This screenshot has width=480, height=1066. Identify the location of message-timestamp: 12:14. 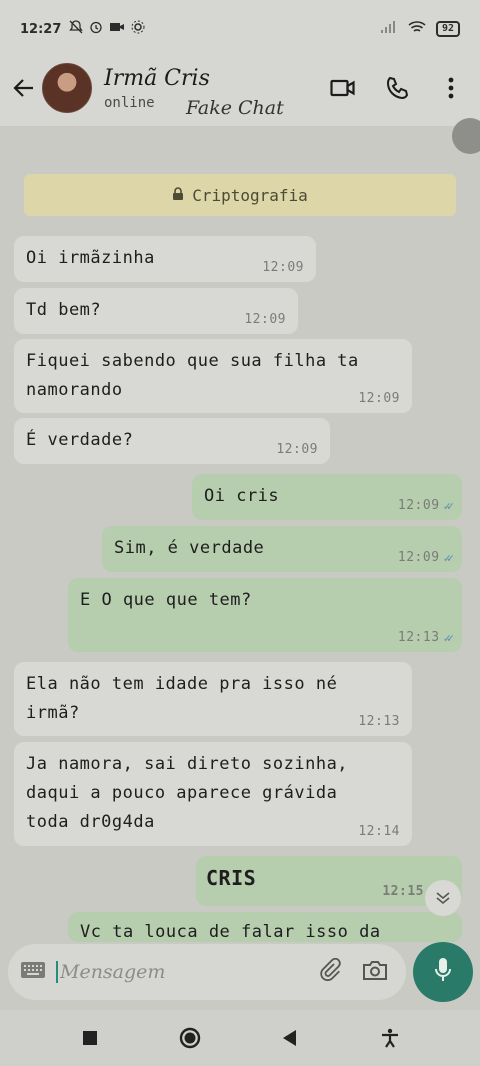
(379, 831).